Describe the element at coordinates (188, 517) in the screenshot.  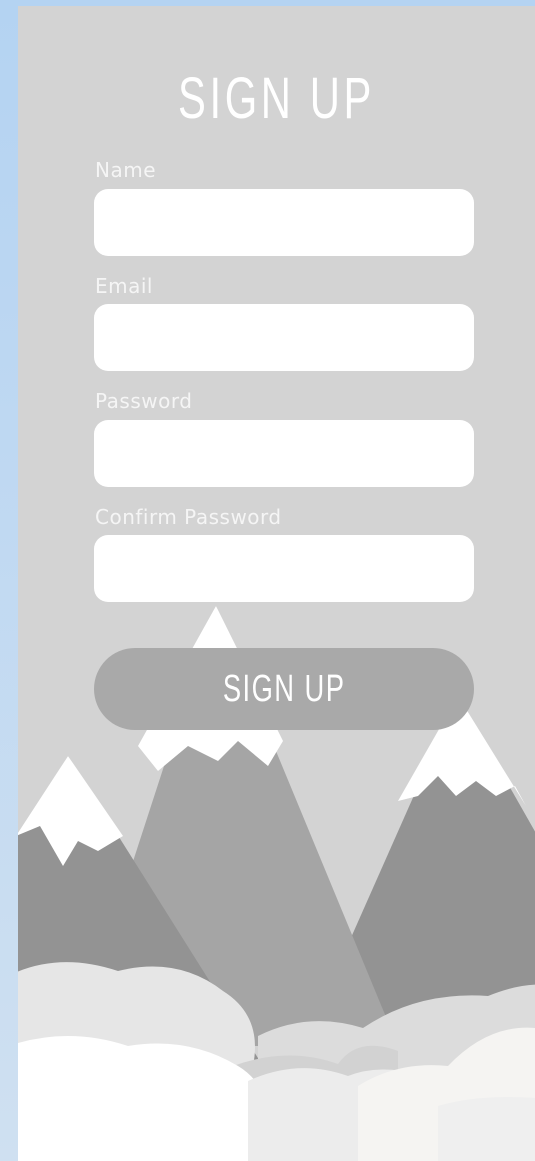
I see `confirm-password-label: Confirm Password` at that location.